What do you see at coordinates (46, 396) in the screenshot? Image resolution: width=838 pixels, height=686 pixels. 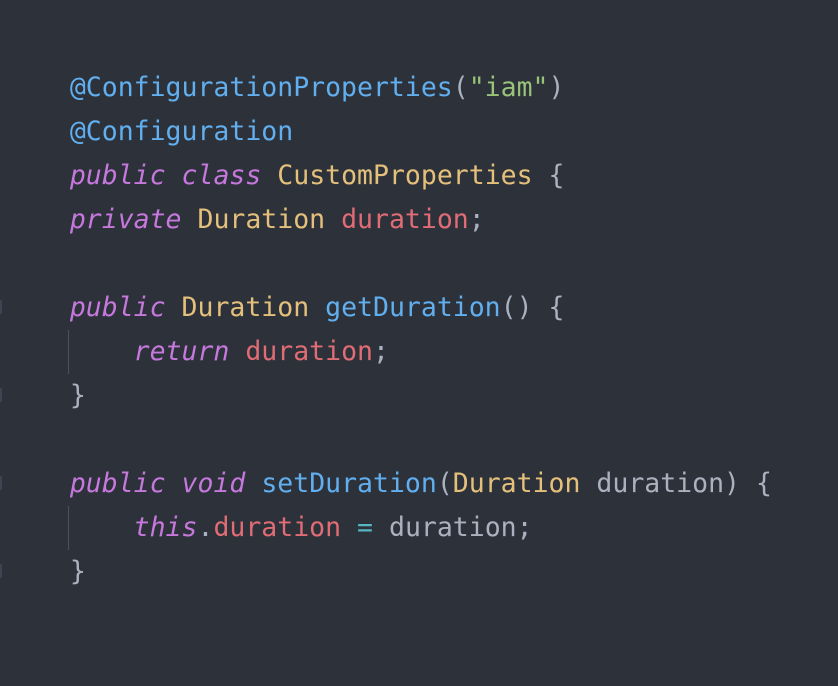 I see `code-line-9: }` at bounding box center [46, 396].